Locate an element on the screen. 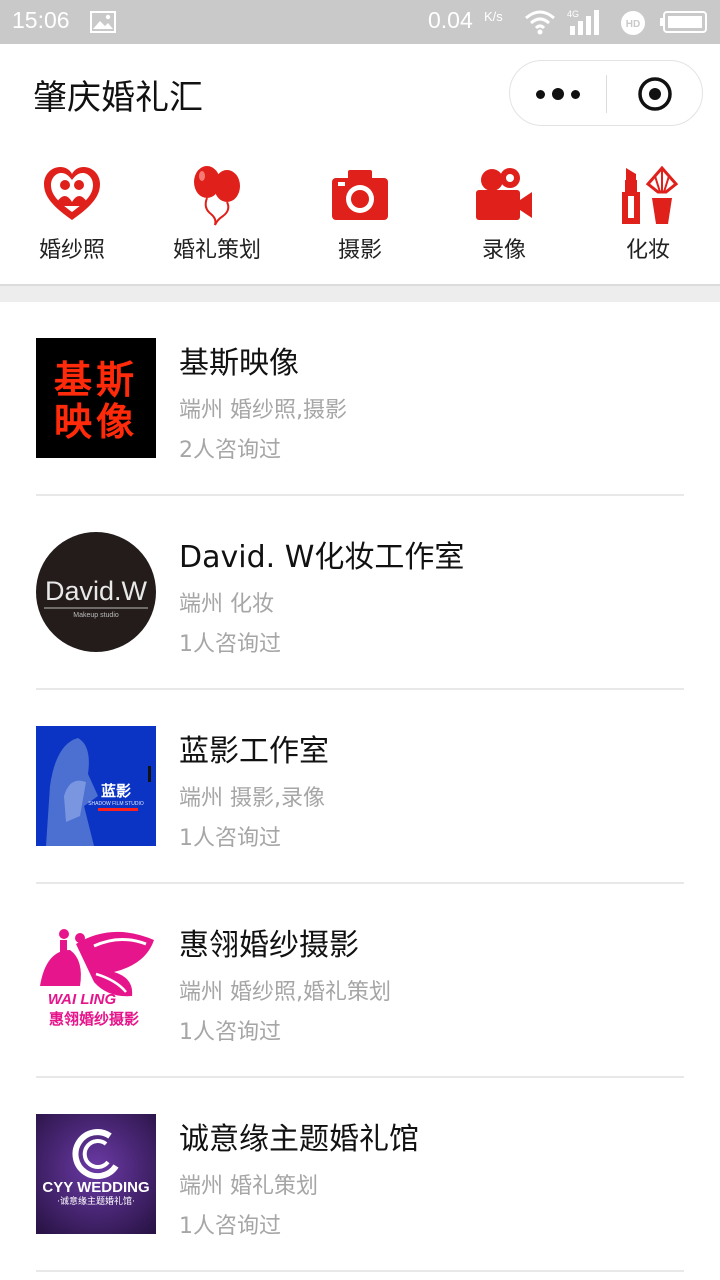 Image resolution: width=720 pixels, height=1280 pixels. category-makeup: 化妆 is located at coordinates (648, 214).